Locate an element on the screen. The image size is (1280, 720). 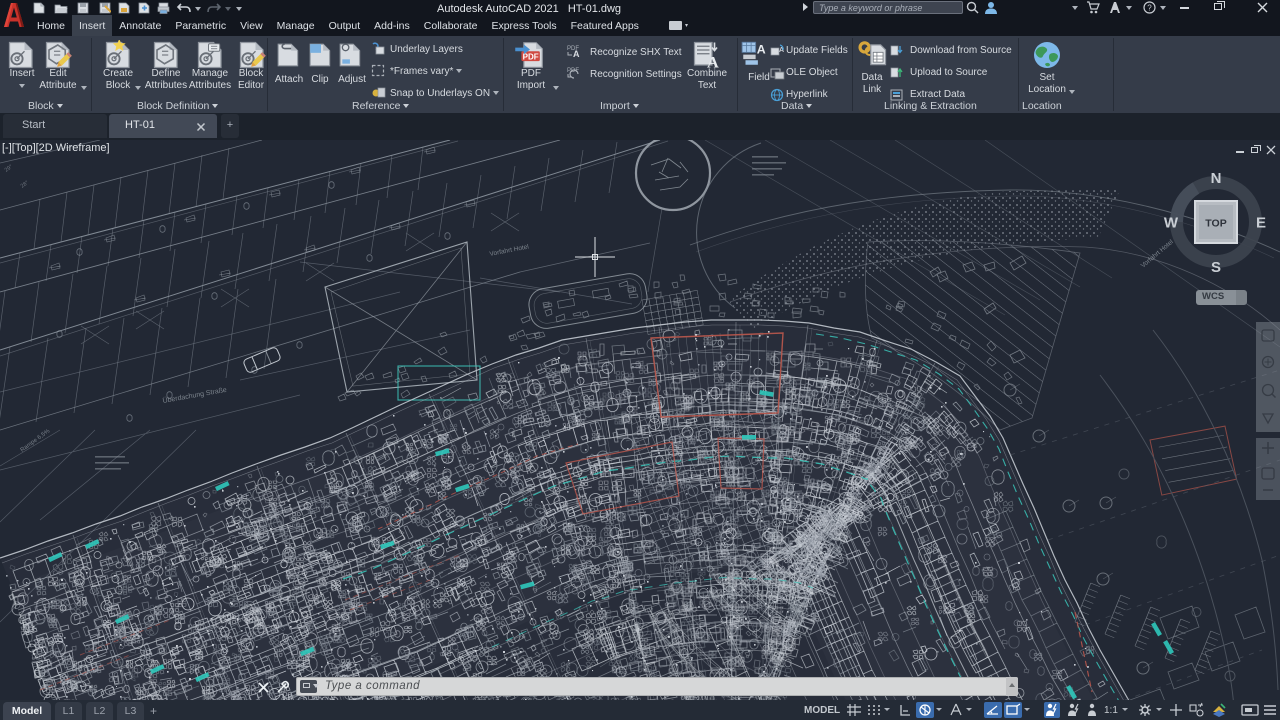
svg-text: W is located at coordinates (1171, 223).